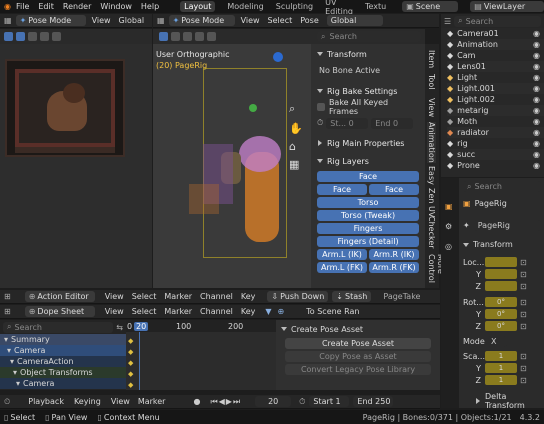 The image size is (544, 424). Describe the element at coordinates (488, 244) in the screenshot. I see `prop-transform-header: Transform` at that location.